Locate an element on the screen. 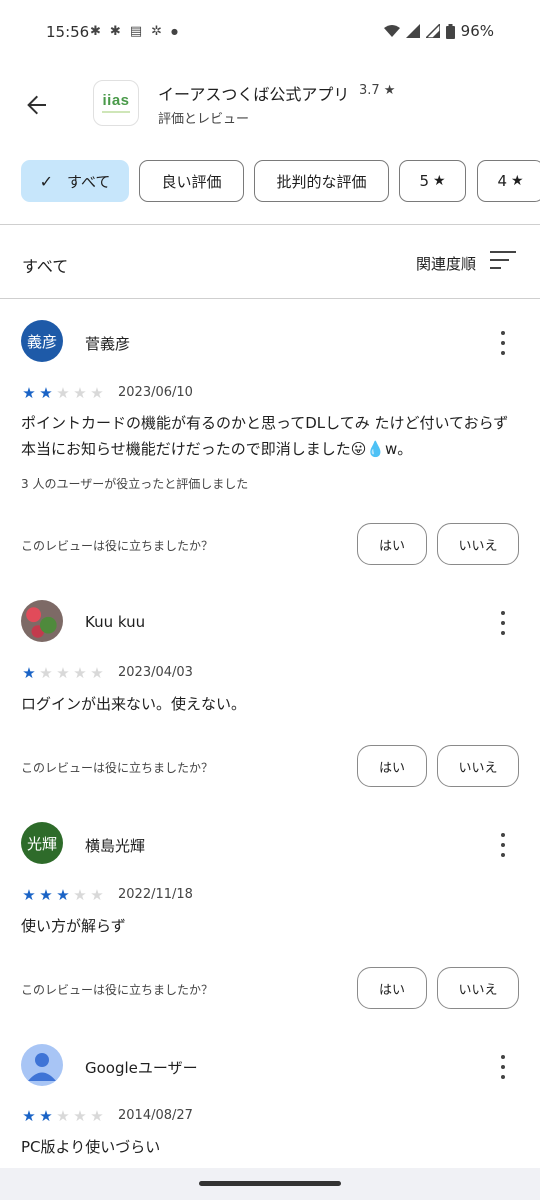  sort-icon is located at coordinates (503, 262).